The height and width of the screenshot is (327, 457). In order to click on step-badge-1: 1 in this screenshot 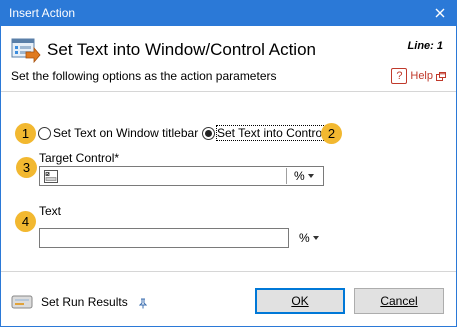, I will do `click(25, 133)`.